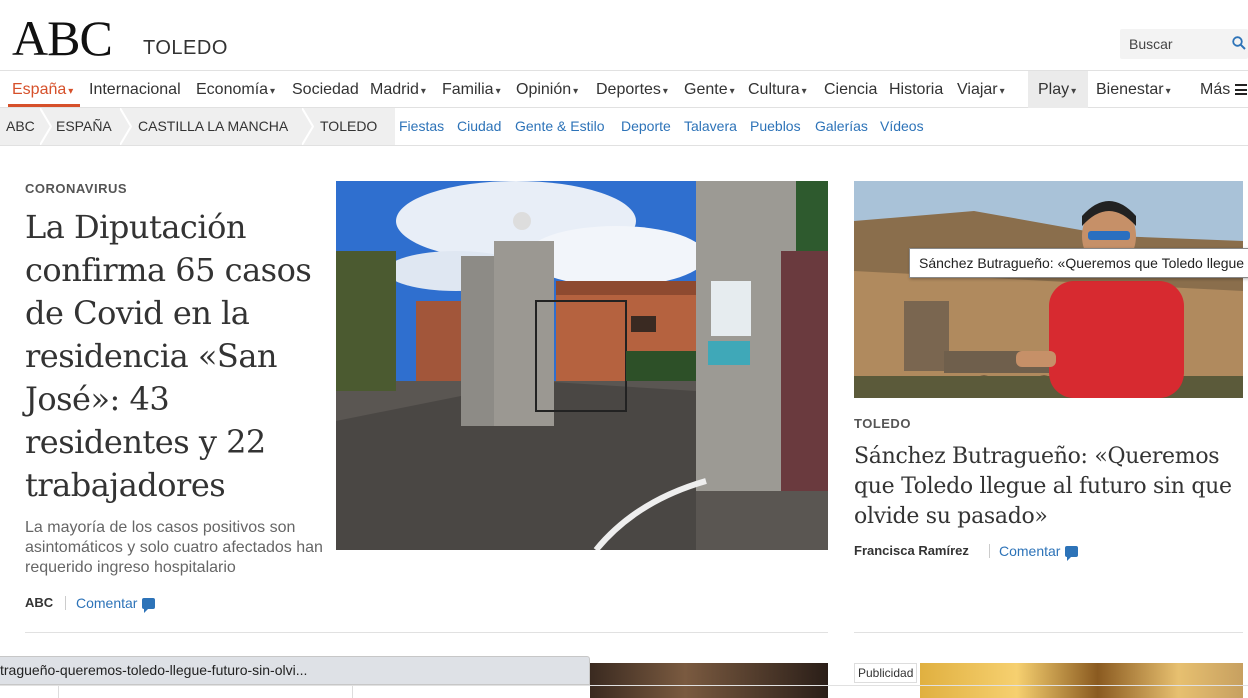 The height and width of the screenshot is (698, 1248). I want to click on advertisement-image, so click(1081, 680).